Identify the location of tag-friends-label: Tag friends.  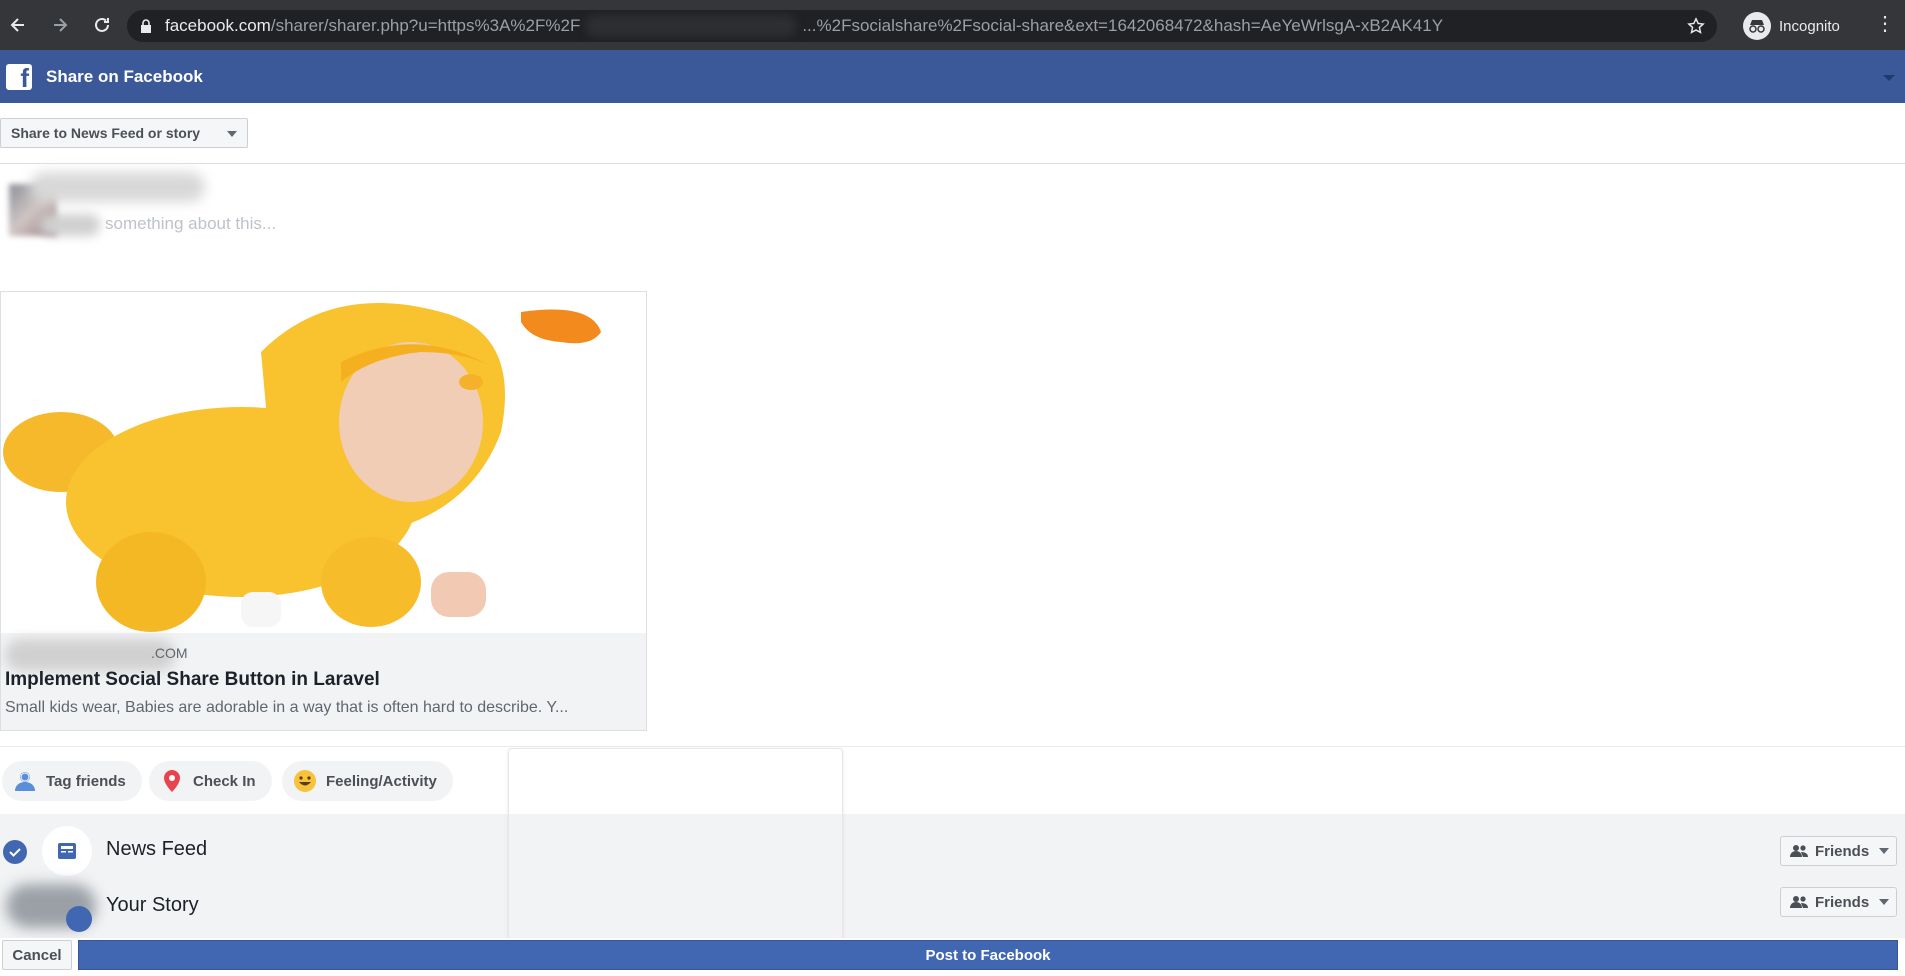
(86, 781).